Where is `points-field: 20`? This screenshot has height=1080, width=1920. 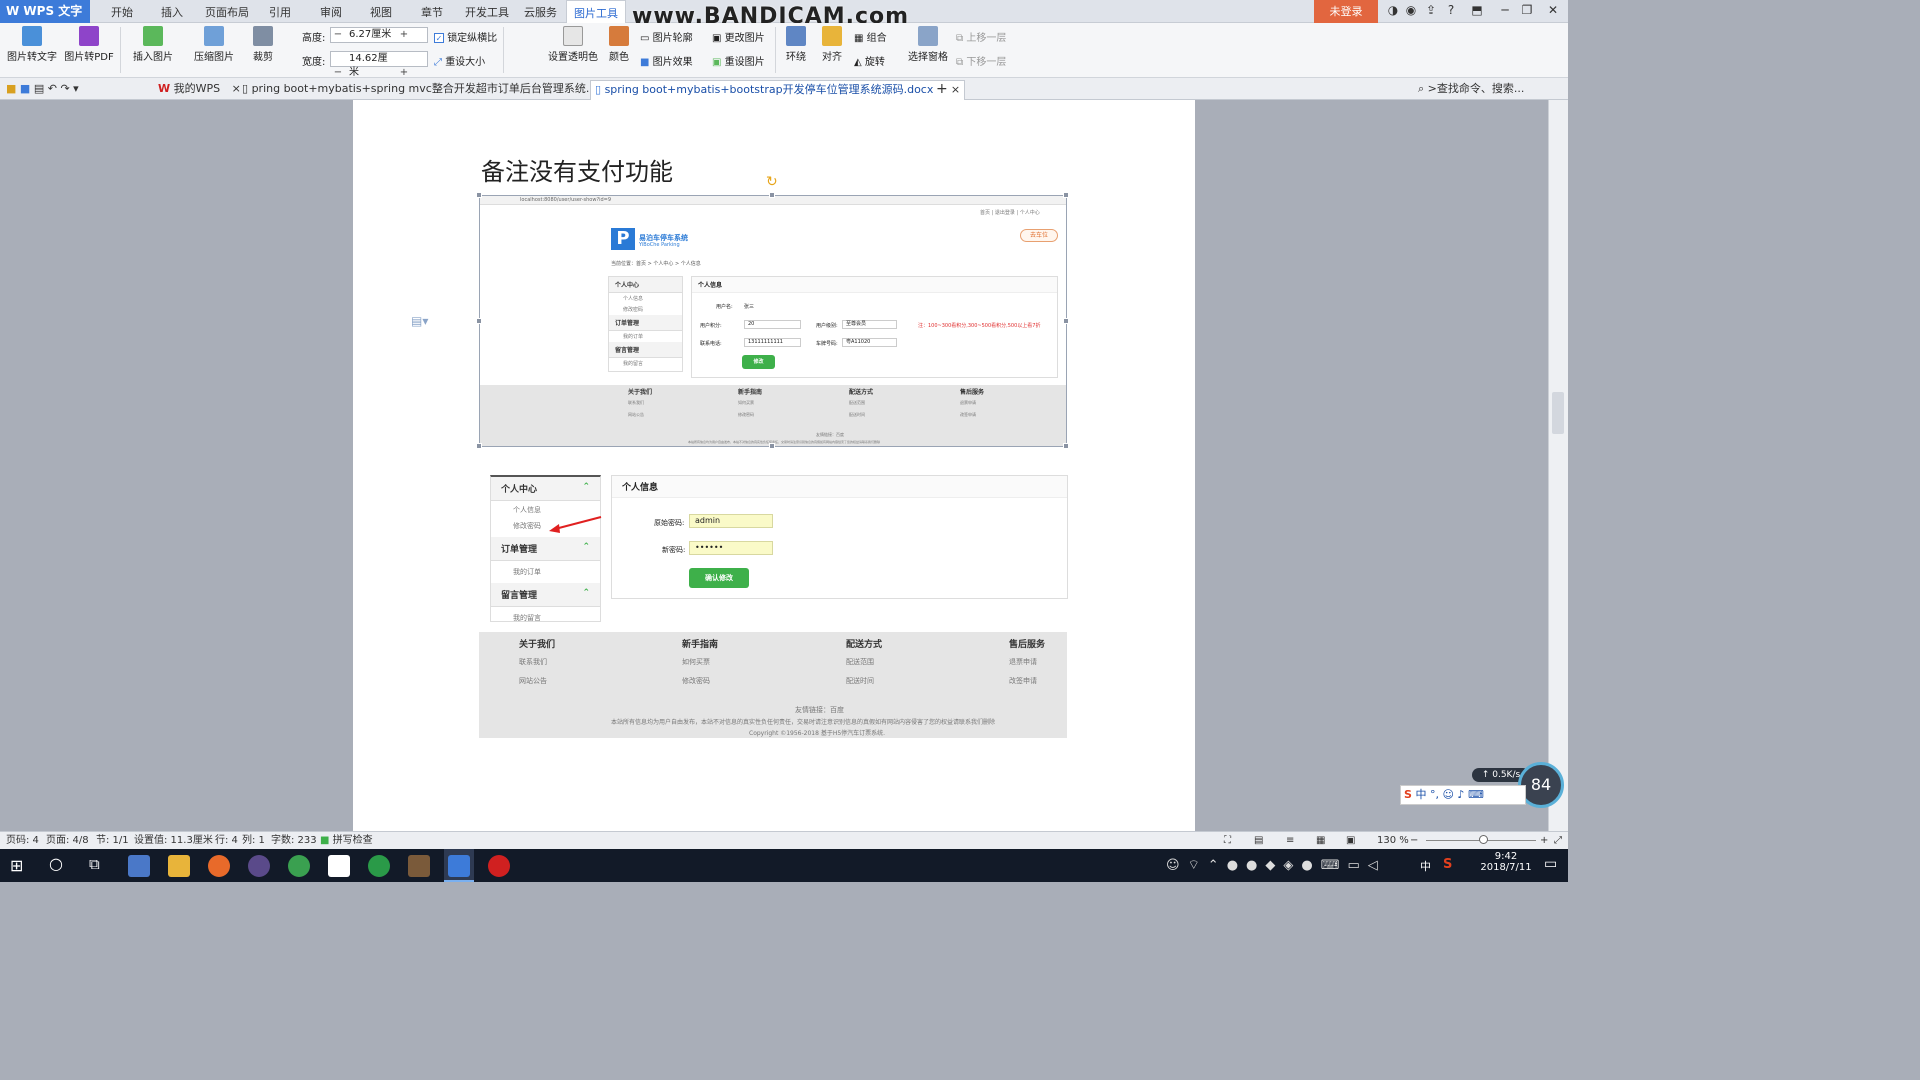 points-field: 20 is located at coordinates (772, 324).